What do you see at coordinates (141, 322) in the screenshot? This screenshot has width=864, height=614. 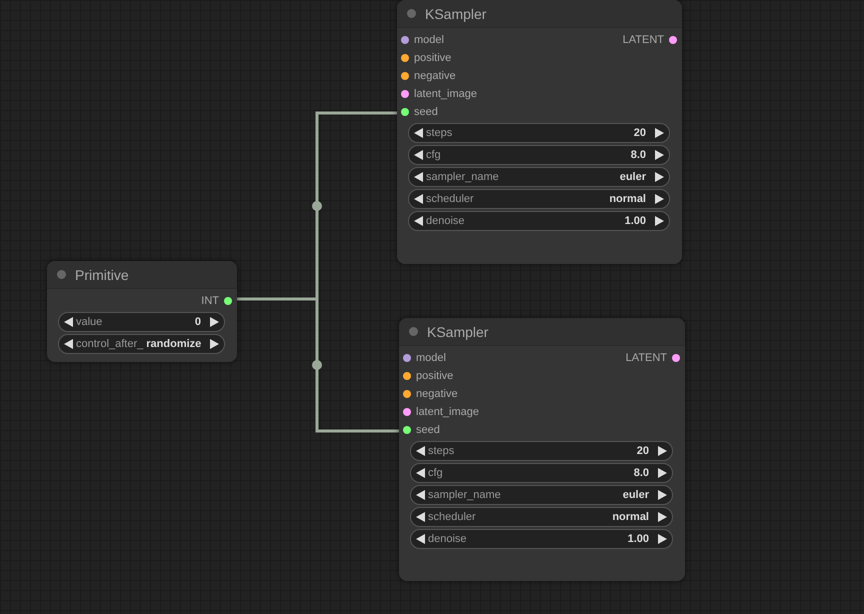 I see `number-widget: value 0` at bounding box center [141, 322].